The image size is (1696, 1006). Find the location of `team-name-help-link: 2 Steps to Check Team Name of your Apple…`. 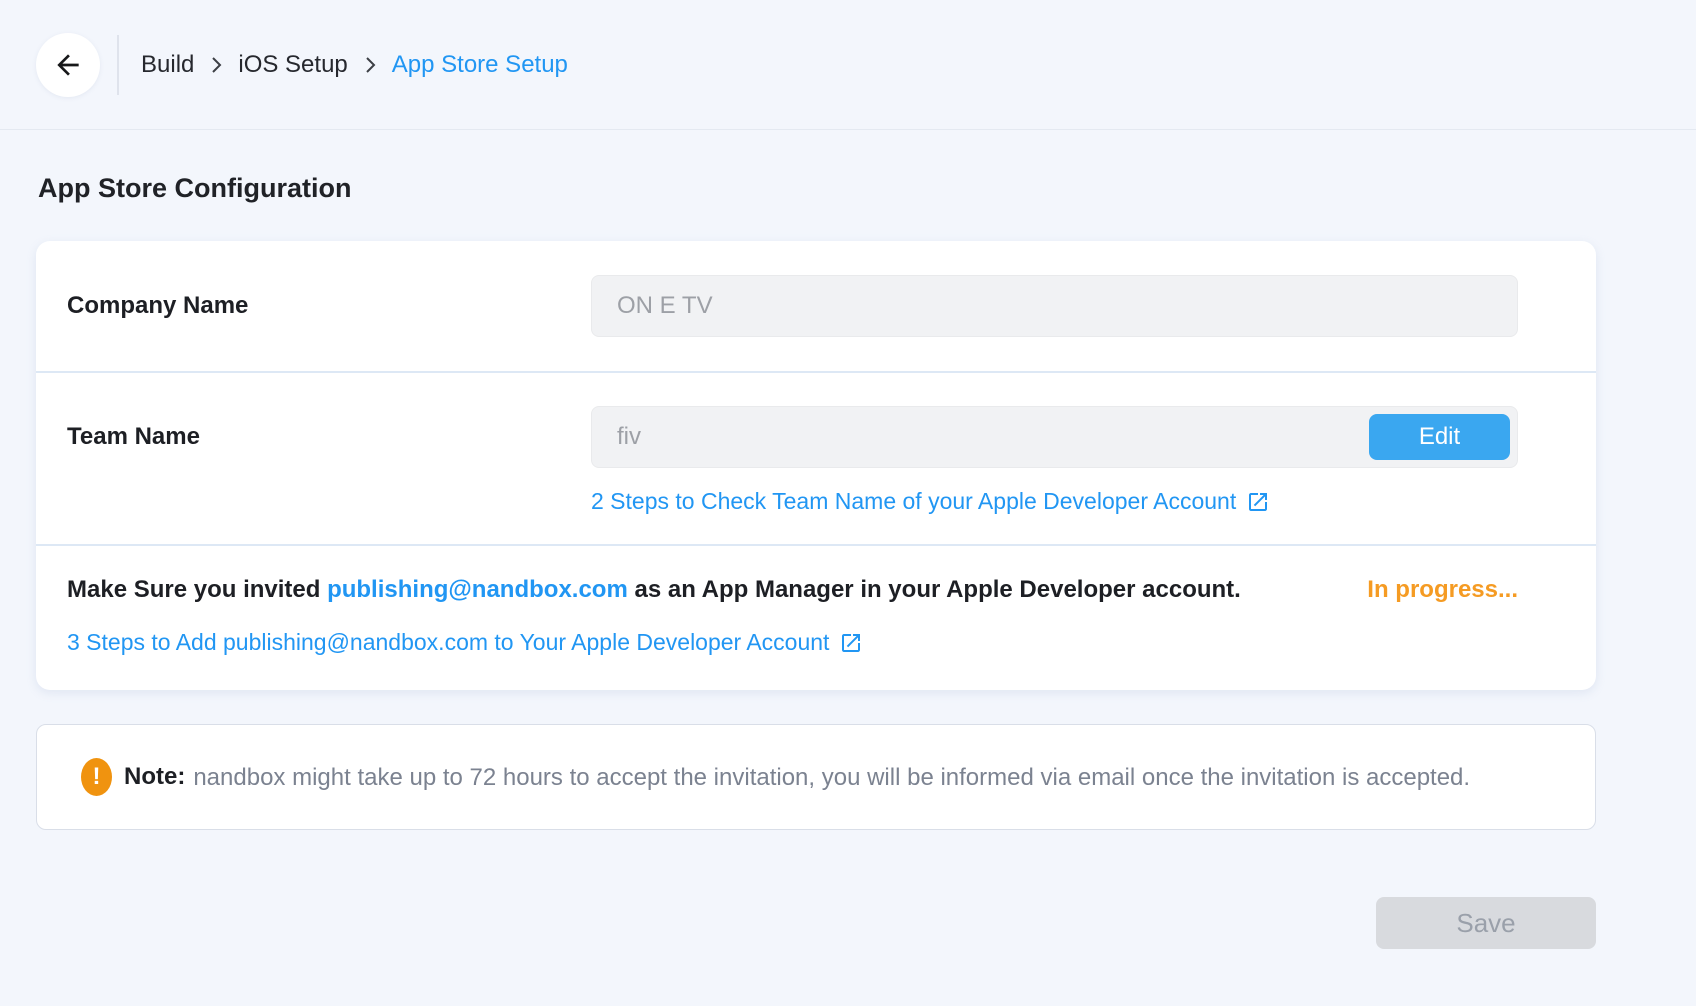

team-name-help-link: 2 Steps to Check Team Name of your Apple… is located at coordinates (930, 501).